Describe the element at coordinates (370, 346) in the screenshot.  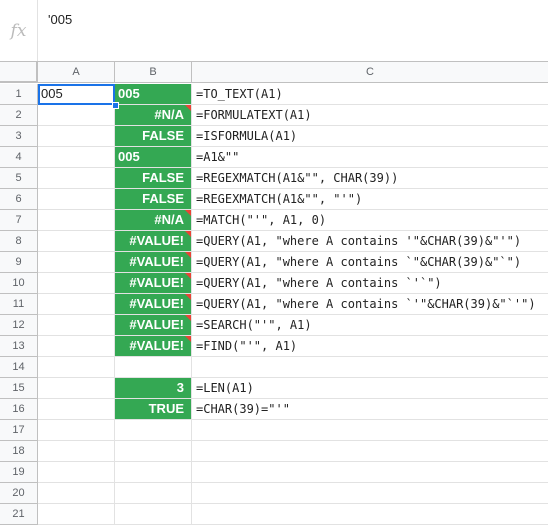
I see `cell-c-formula: =FIND("'", A1)` at that location.